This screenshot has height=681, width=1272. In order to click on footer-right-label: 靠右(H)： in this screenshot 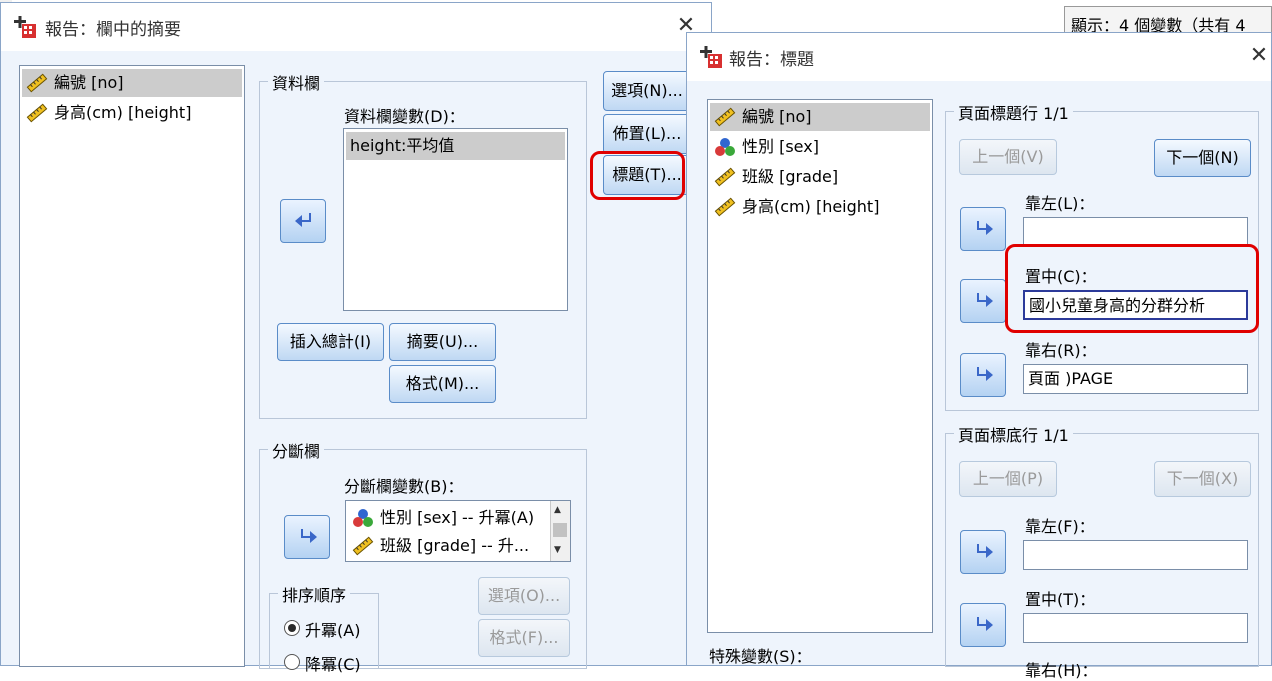, I will do `click(1061, 670)`.